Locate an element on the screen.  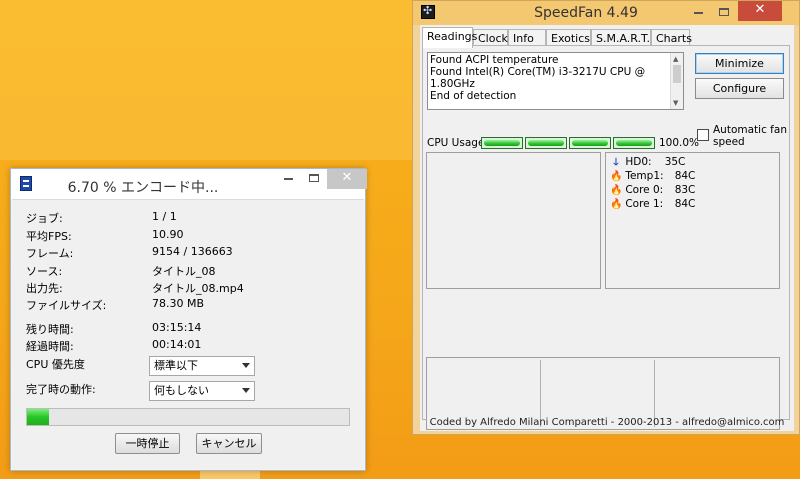
temp-name: Core 1: is located at coordinates (644, 204).